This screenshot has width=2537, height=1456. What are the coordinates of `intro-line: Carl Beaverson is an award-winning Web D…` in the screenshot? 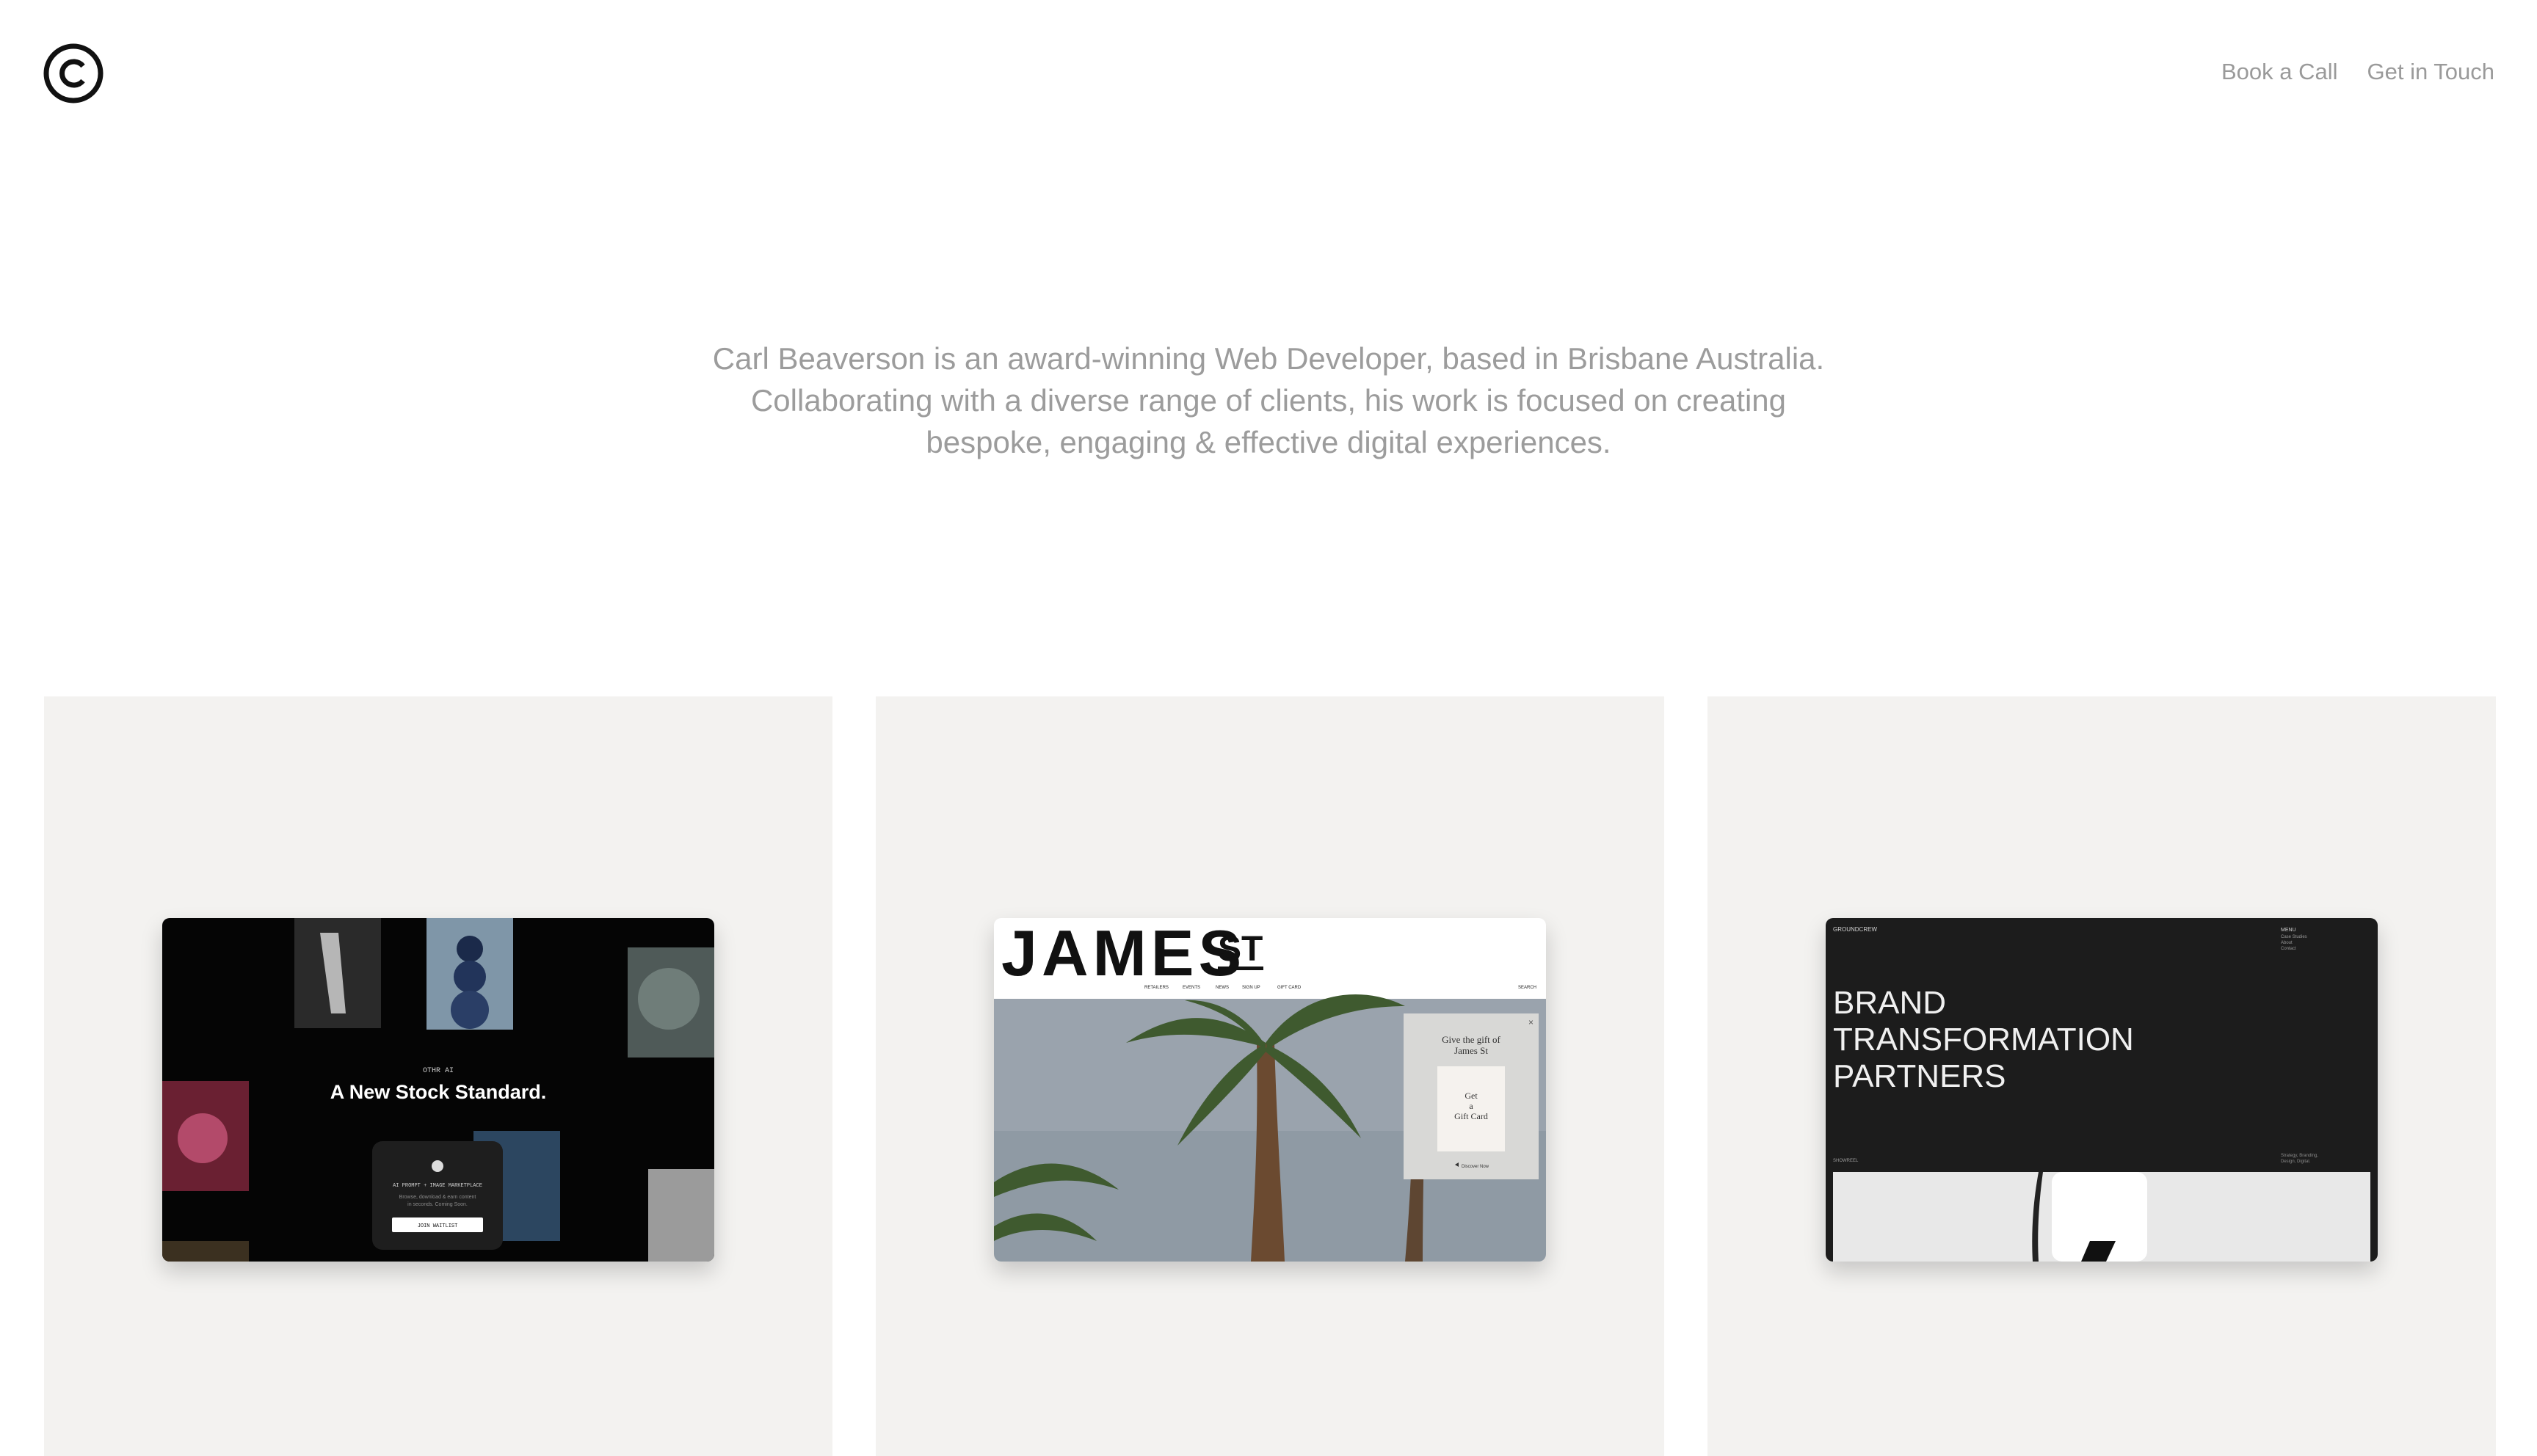 It's located at (1268, 359).